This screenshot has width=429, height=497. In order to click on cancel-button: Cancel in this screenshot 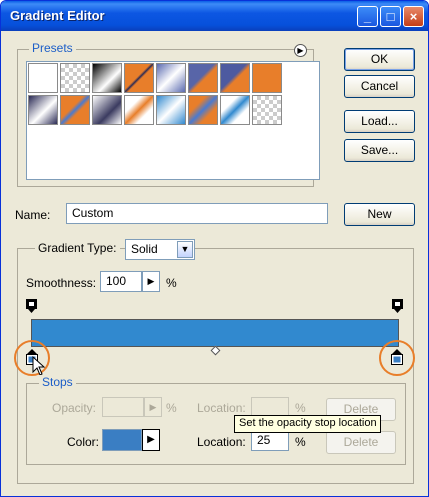, I will do `click(379, 86)`.